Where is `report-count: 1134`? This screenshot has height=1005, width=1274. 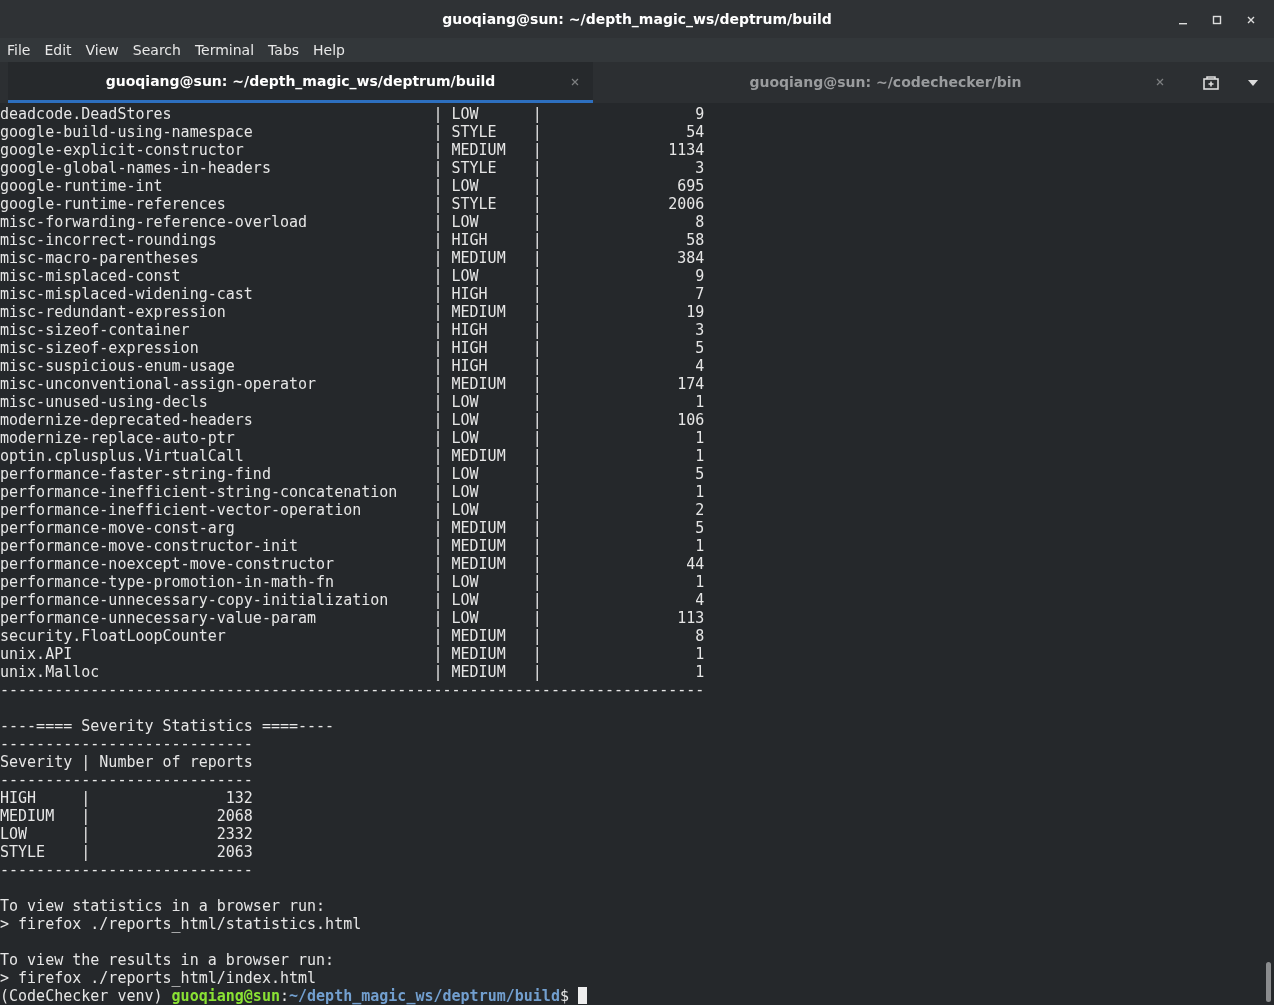 report-count: 1134 is located at coordinates (686, 150).